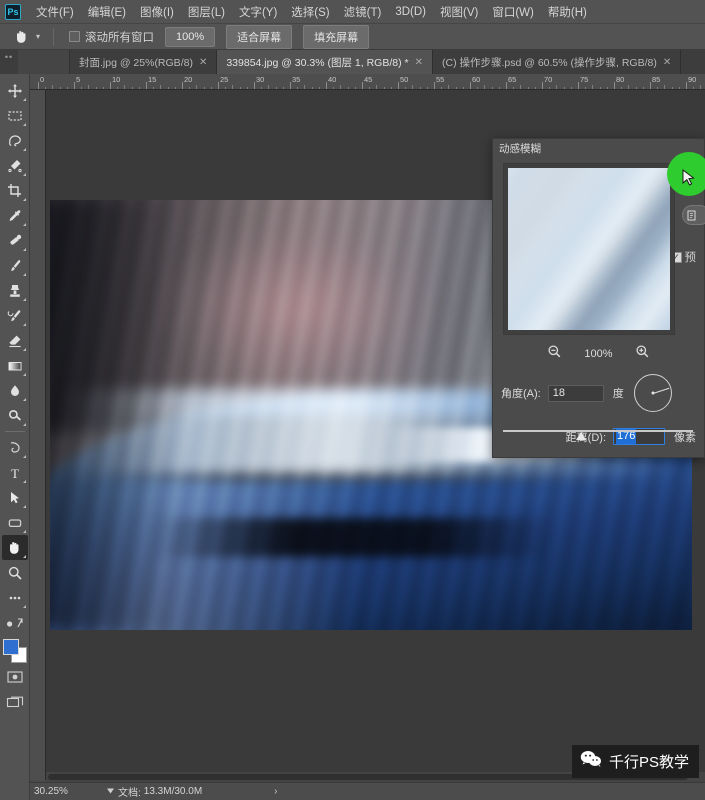  What do you see at coordinates (55, 12) in the screenshot?
I see `menu-item-file: 文件(F)` at bounding box center [55, 12].